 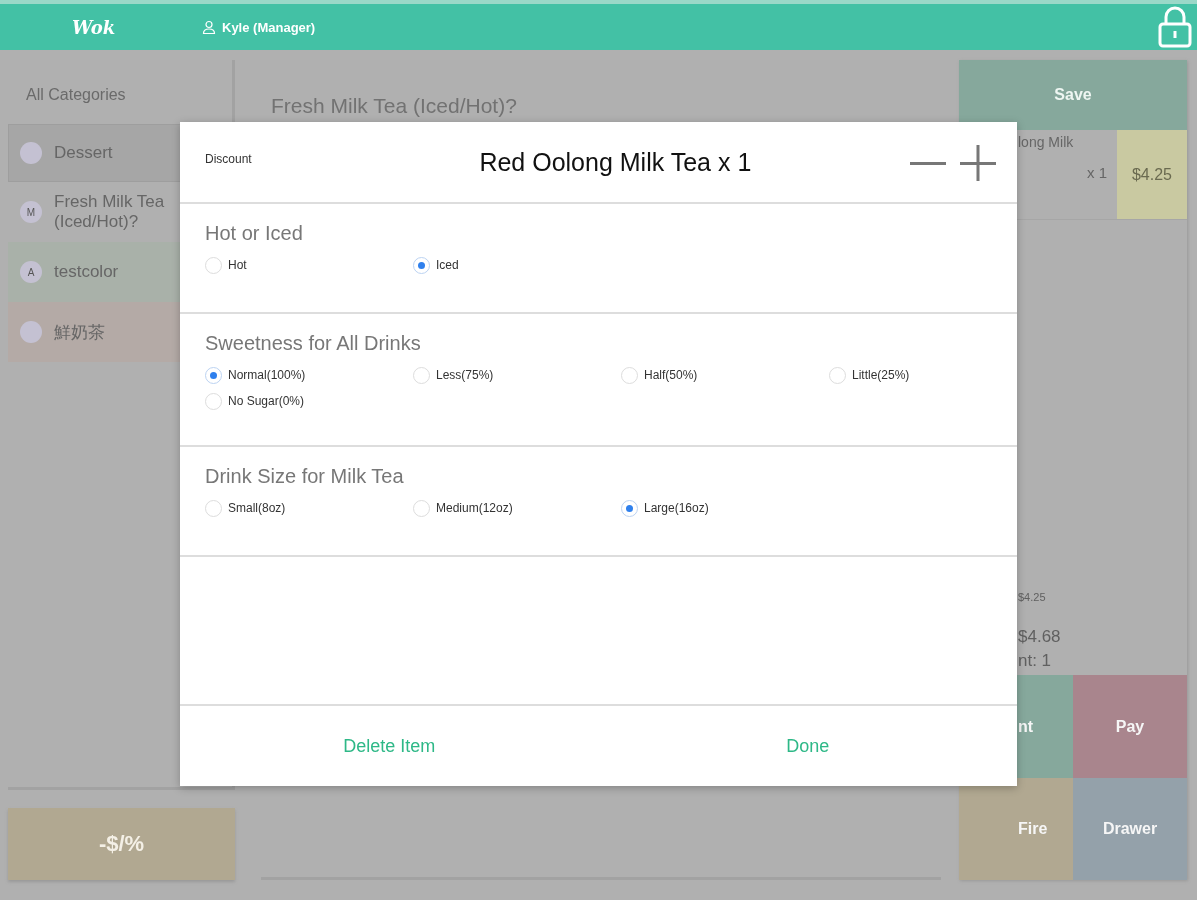 I want to click on radio-option: Half(50%), so click(x=725, y=375).